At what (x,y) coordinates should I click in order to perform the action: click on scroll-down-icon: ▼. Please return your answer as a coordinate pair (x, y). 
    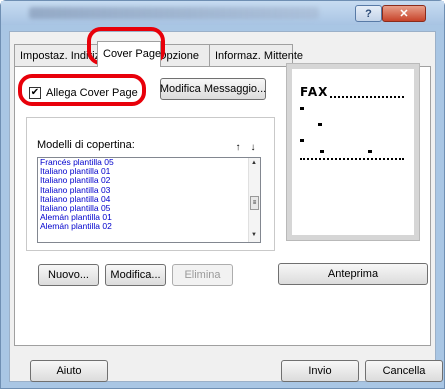
    Looking at the image, I should click on (254, 235).